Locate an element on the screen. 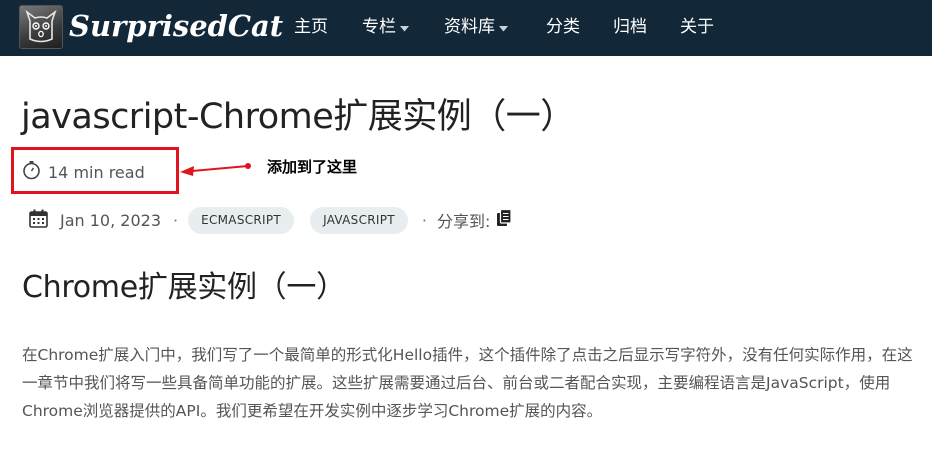 Image resolution: width=932 pixels, height=452 pixels. tag-javascript: JAVASCRIPT is located at coordinates (359, 220).